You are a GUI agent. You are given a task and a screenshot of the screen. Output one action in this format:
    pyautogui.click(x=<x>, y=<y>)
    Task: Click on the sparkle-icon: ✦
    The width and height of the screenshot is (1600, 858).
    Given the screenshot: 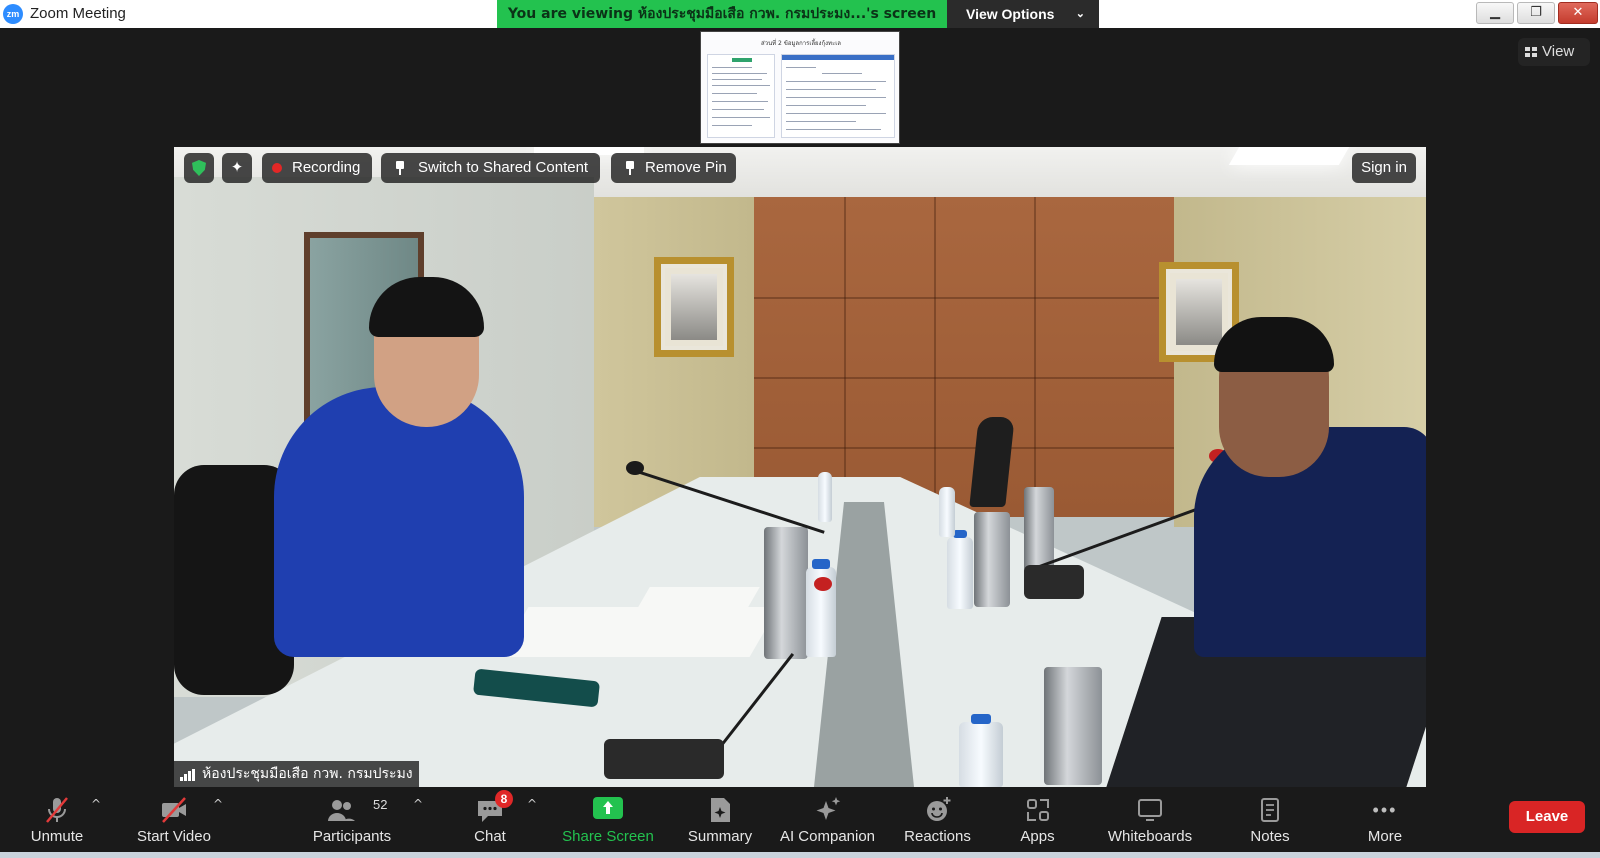 What is the action you would take?
    pyautogui.click(x=237, y=167)
    